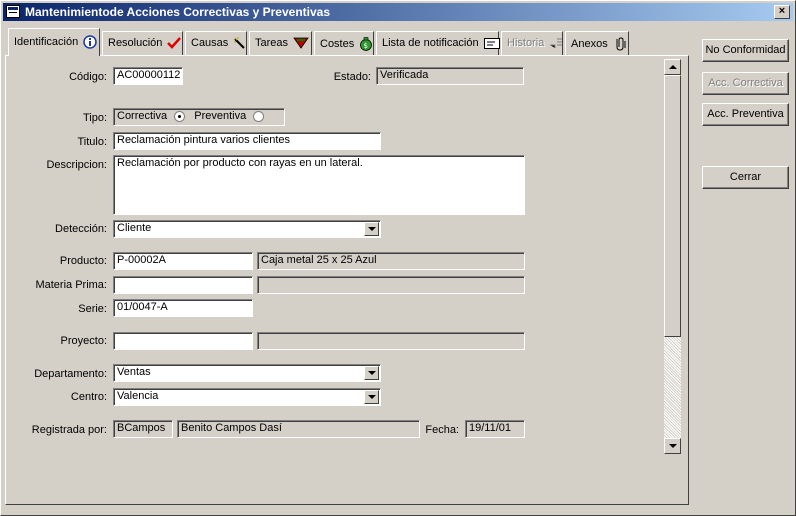  Describe the element at coordinates (589, 43) in the screenshot. I see `tab-label: Anexos` at that location.